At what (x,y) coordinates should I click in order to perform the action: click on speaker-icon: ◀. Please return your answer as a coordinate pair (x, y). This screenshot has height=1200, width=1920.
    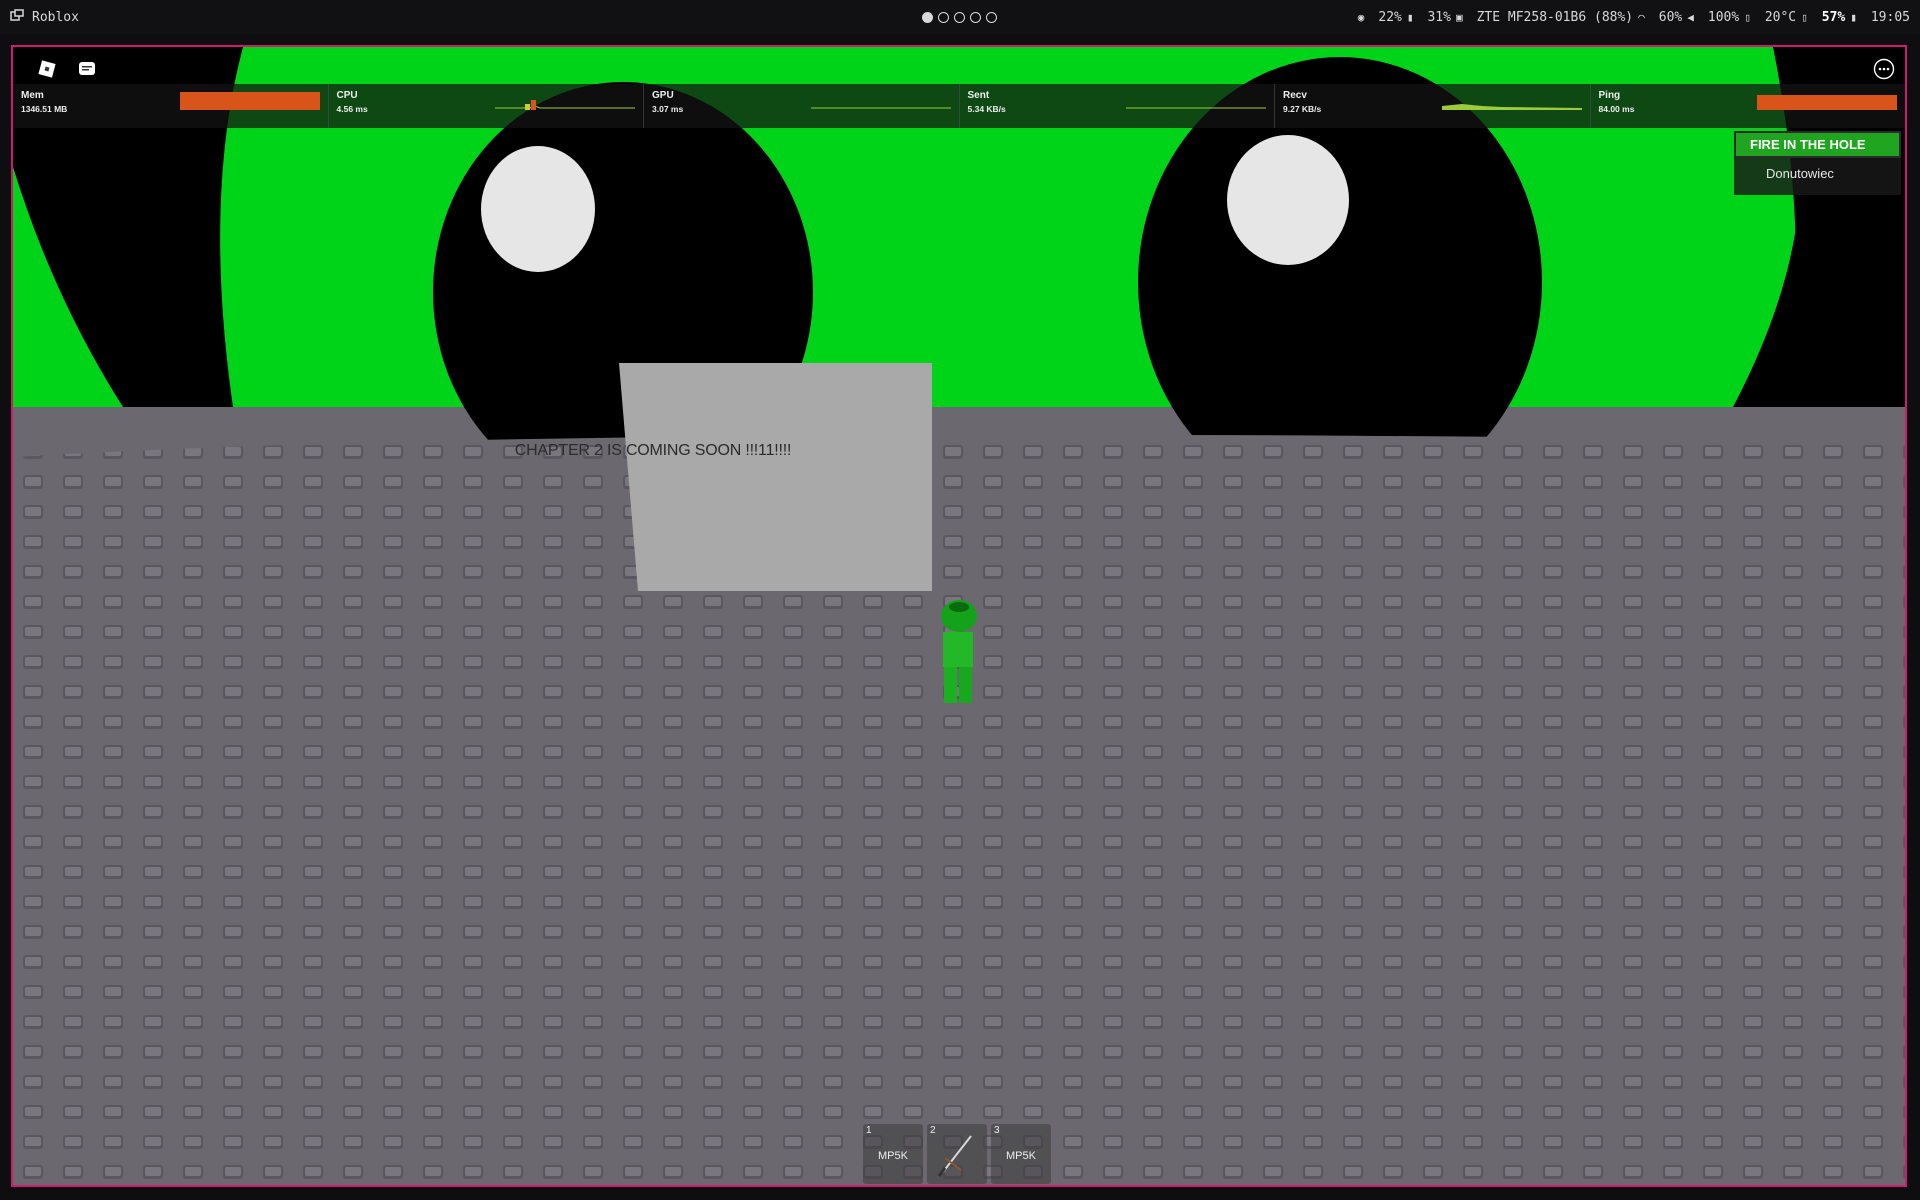
    Looking at the image, I should click on (1690, 17).